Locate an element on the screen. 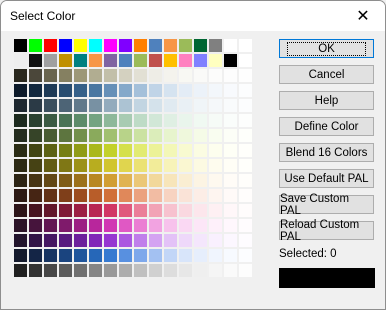 The image size is (386, 310). define-color-button: Define Color is located at coordinates (326, 126).